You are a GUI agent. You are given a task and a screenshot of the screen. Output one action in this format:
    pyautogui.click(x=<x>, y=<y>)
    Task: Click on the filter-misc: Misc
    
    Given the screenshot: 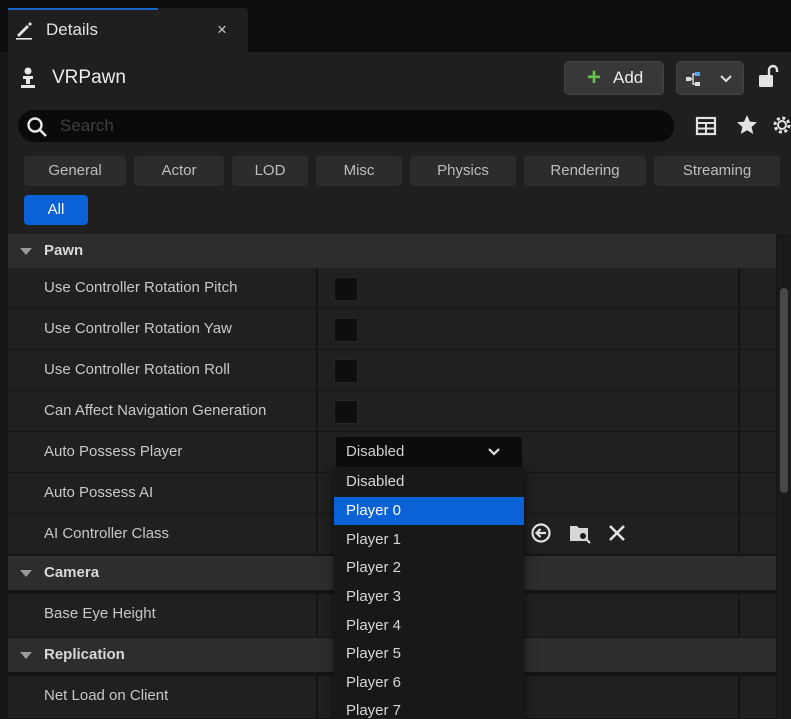 What is the action you would take?
    pyautogui.click(x=359, y=171)
    